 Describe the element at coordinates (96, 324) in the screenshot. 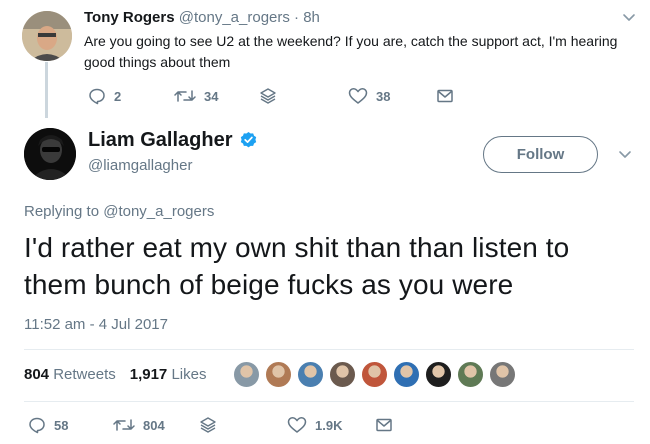

I see `tweet-timestamp: 11:52 am - 4 Jul 2017` at that location.